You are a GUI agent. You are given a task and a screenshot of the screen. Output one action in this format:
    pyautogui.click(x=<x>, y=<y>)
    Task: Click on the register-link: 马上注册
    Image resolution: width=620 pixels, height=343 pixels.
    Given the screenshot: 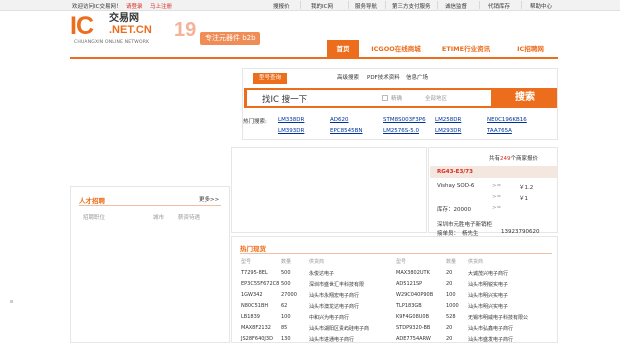 What is the action you would take?
    pyautogui.click(x=161, y=6)
    